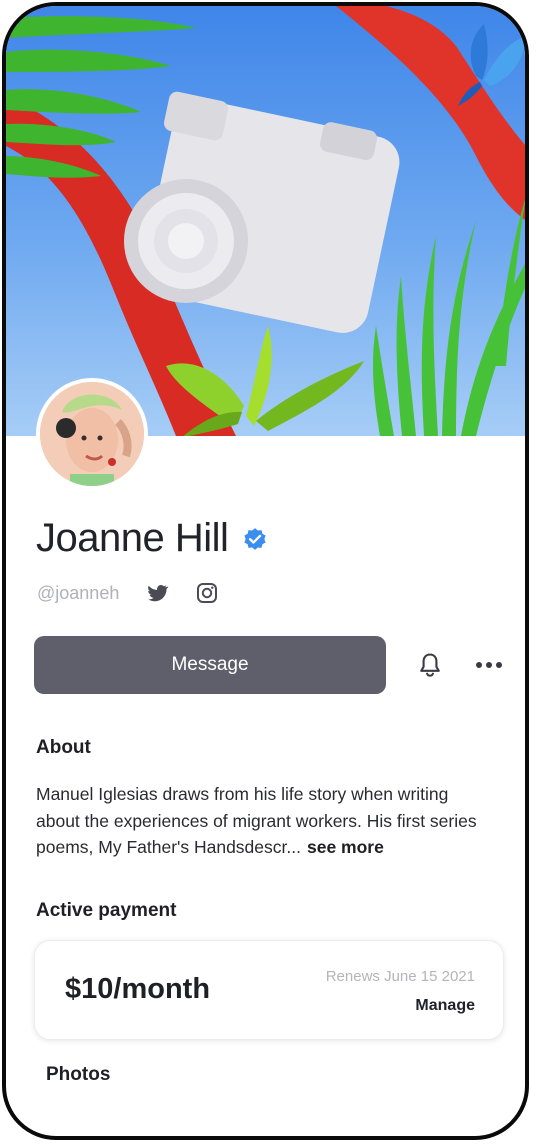 The image size is (537, 1148). I want to click on name-row: Joanne Hill, so click(152, 538).